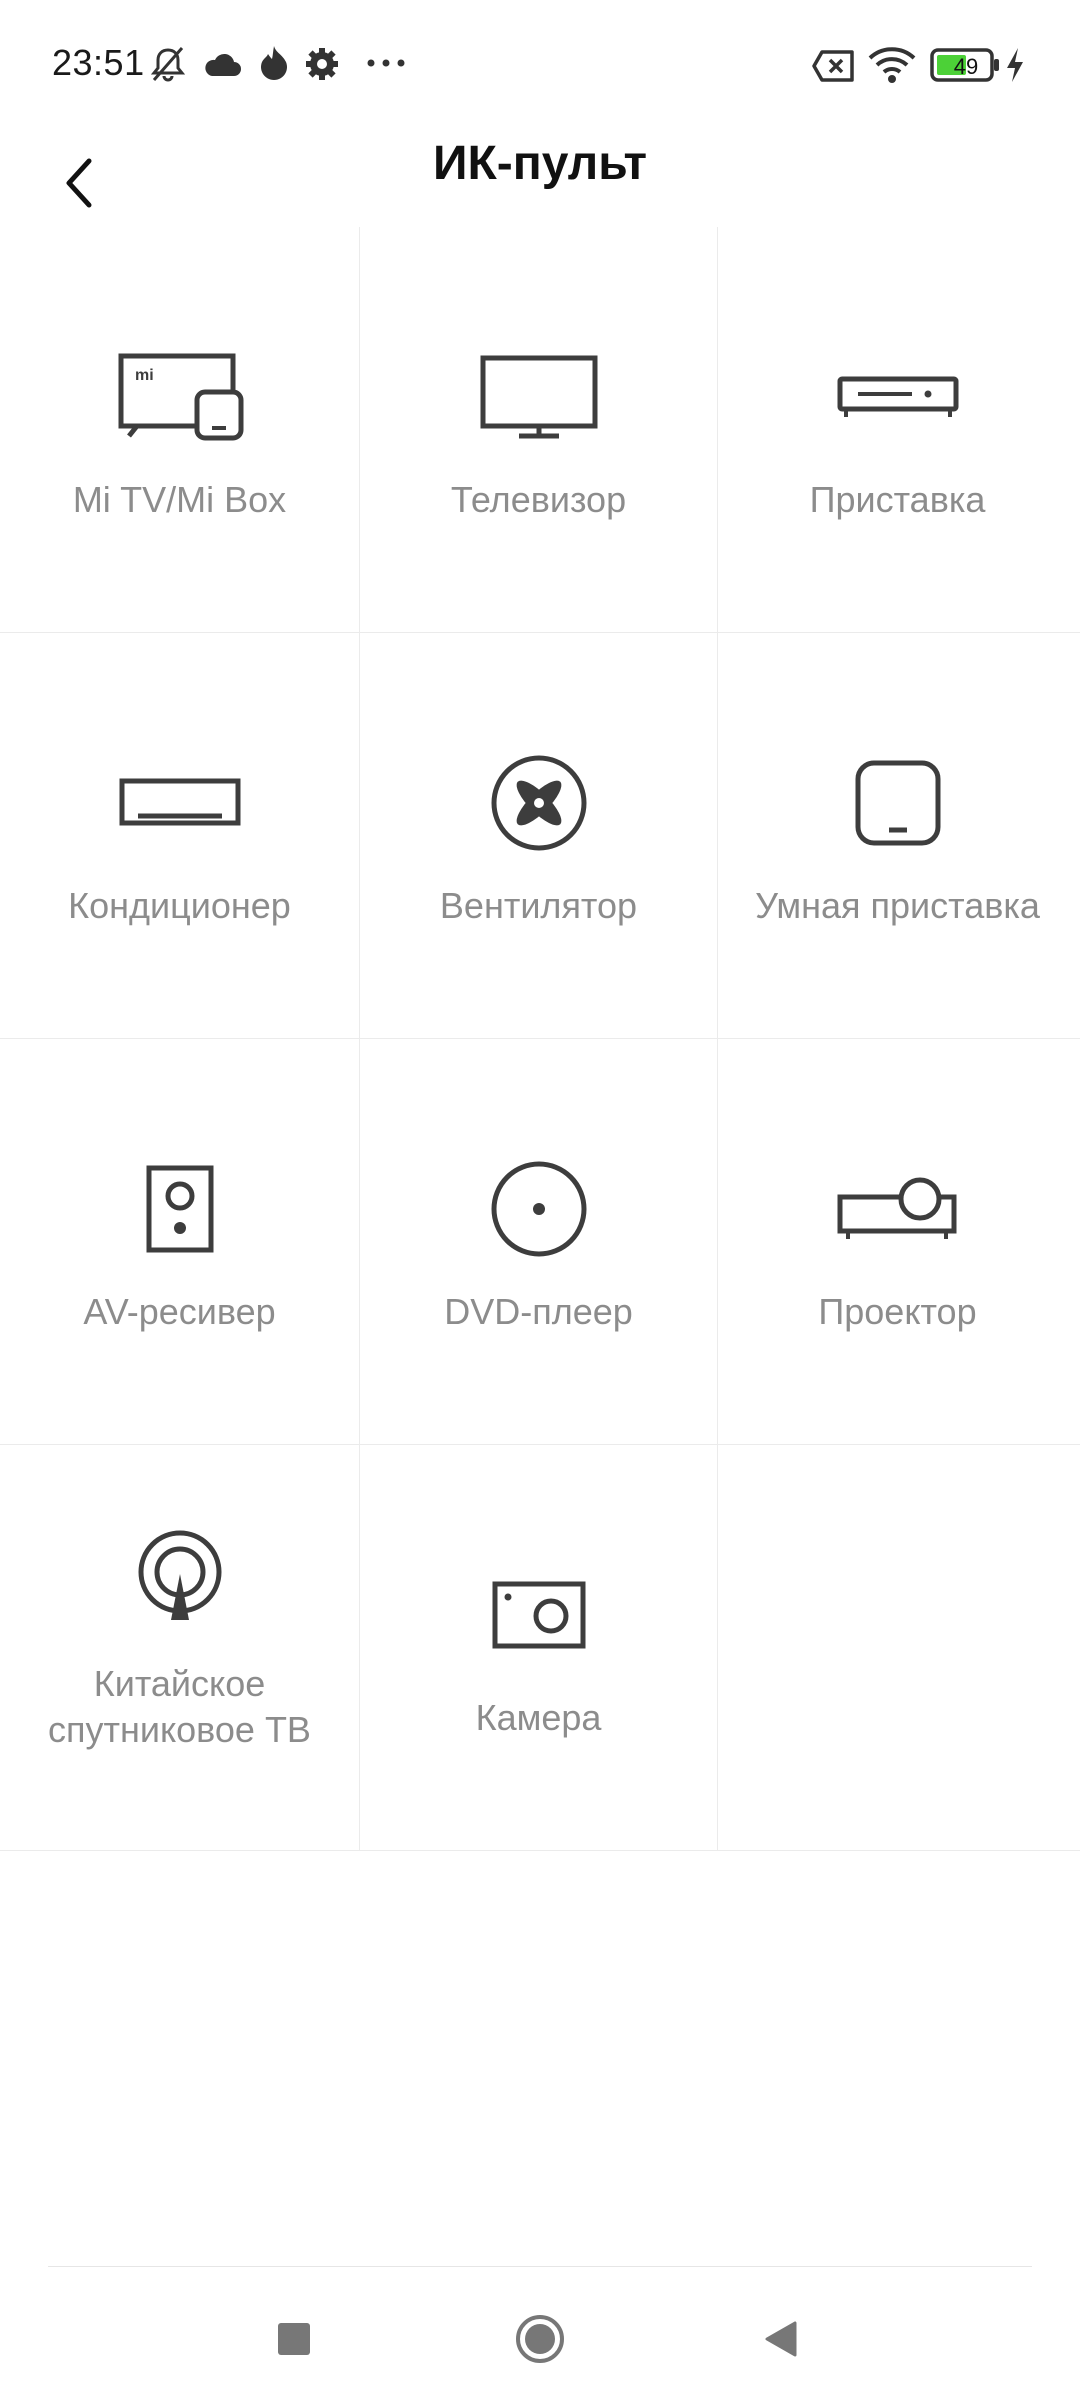  Describe the element at coordinates (274, 64) in the screenshot. I see `flame-icon` at that location.